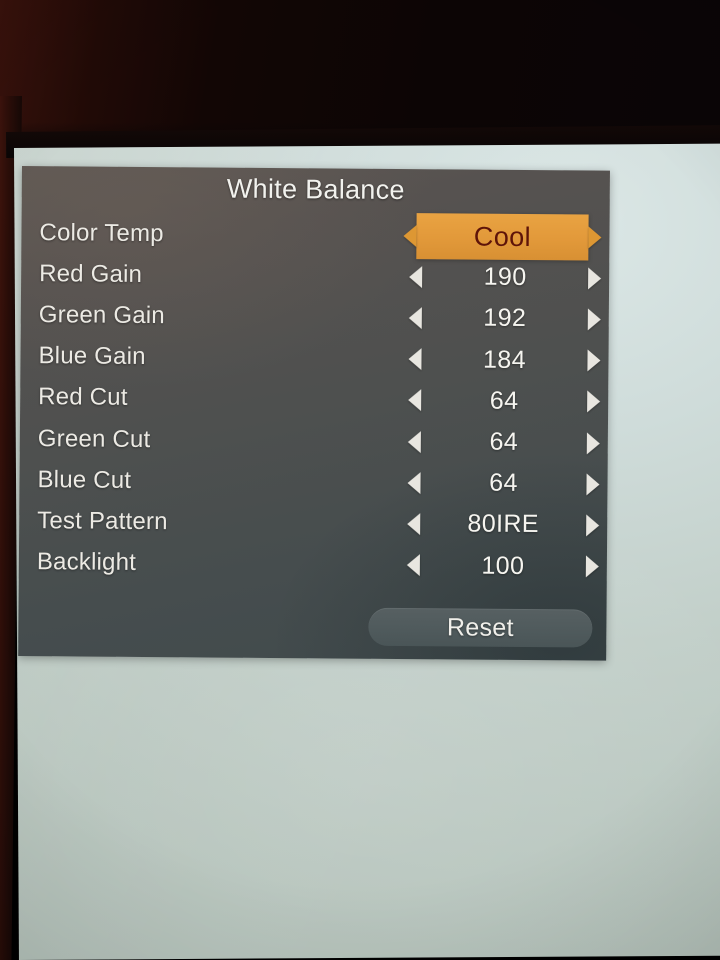  Describe the element at coordinates (83, 397) in the screenshot. I see `setting-label: Red Cut` at that location.